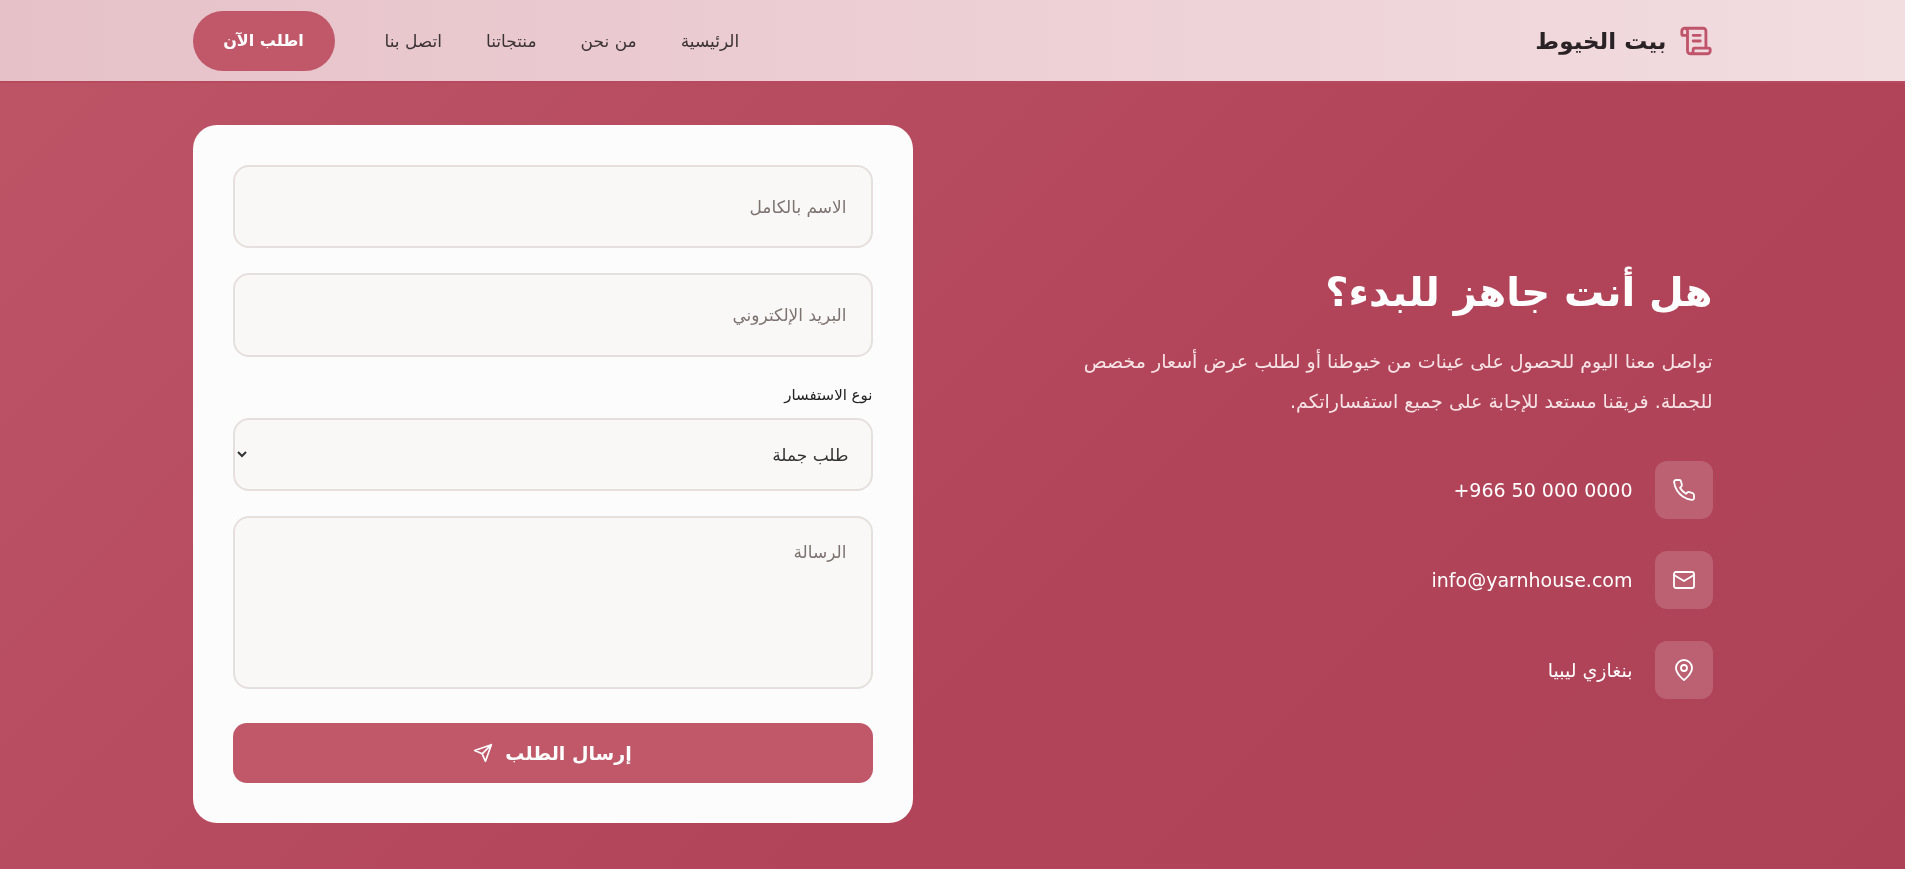 The image size is (1920, 869). What do you see at coordinates (552, 603) in the screenshot?
I see `message-field: الرسالة` at bounding box center [552, 603].